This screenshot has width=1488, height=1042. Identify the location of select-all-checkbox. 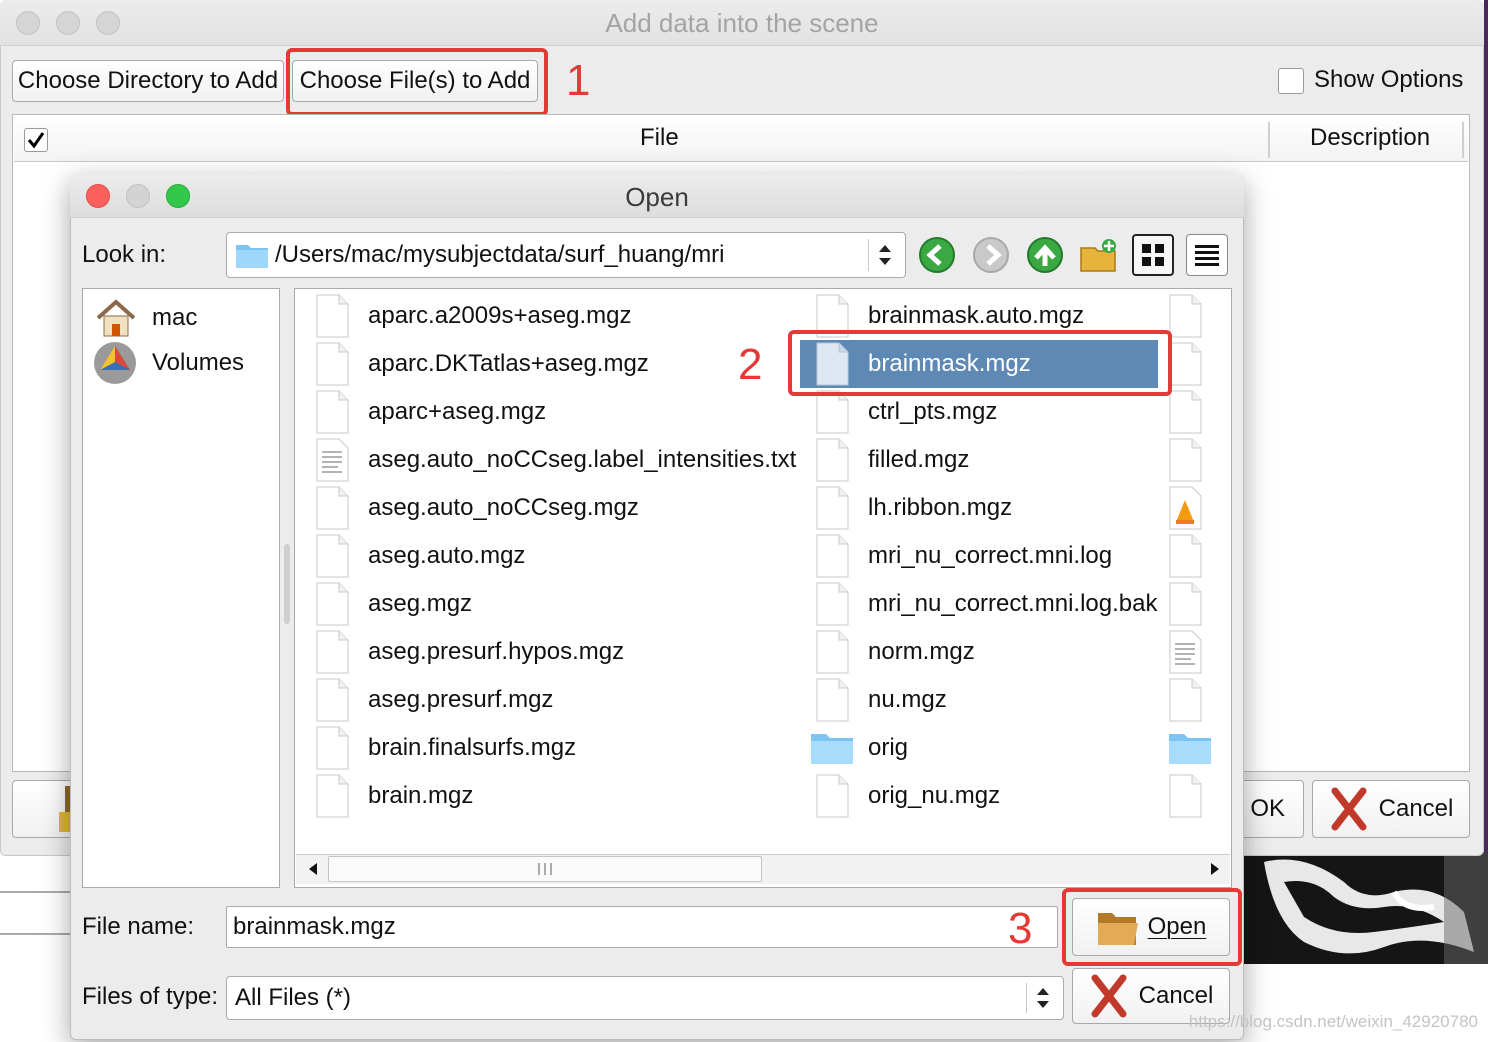
(36, 140).